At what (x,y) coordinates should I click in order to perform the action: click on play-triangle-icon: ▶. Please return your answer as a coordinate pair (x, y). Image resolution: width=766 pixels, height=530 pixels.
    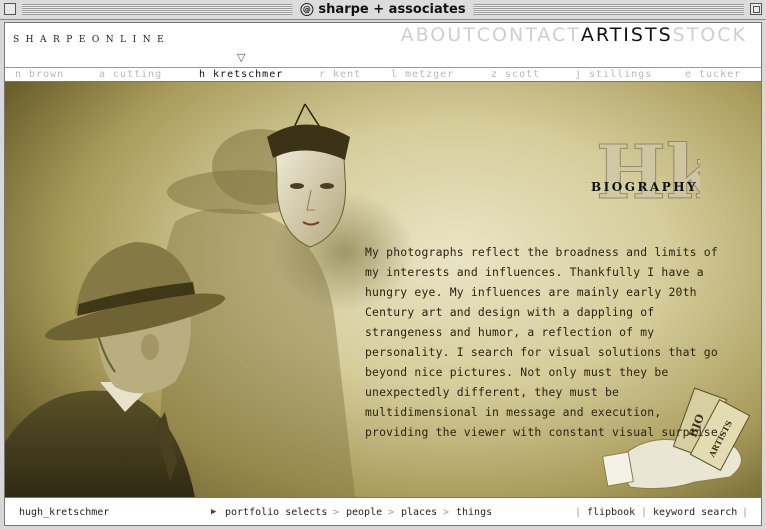
    Looking at the image, I should click on (214, 512).